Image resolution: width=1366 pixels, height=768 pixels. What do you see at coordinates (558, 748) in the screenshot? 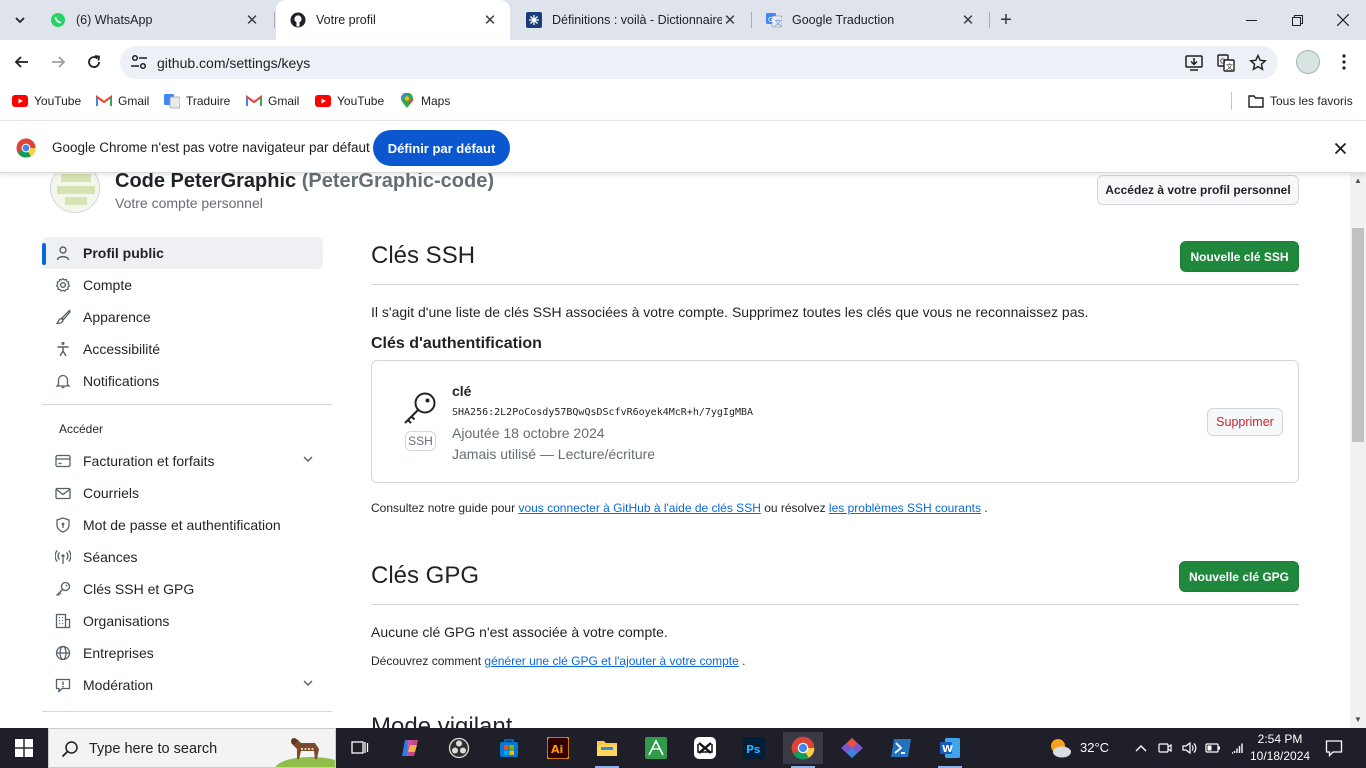
I see `taskbar-app-illustrator: Ai` at bounding box center [558, 748].